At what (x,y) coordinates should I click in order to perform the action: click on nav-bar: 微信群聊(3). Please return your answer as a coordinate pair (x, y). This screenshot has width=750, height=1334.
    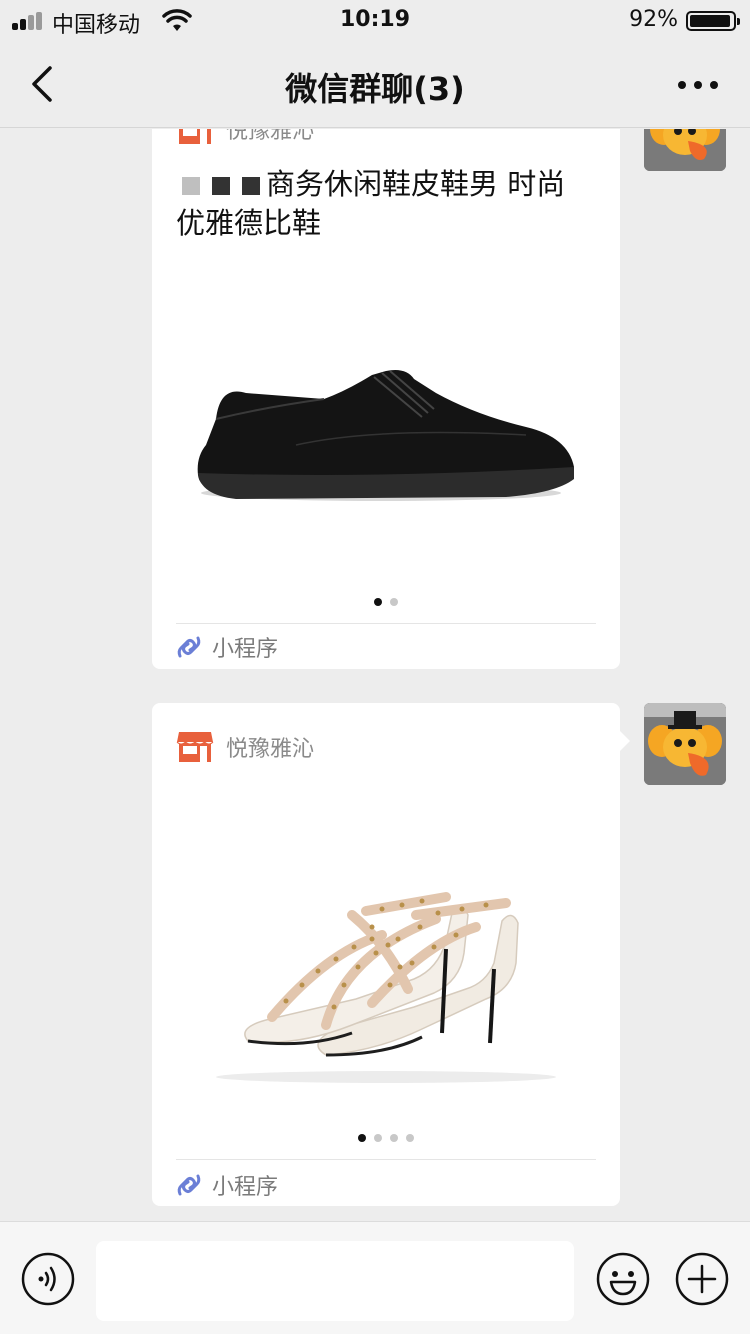
    Looking at the image, I should click on (375, 84).